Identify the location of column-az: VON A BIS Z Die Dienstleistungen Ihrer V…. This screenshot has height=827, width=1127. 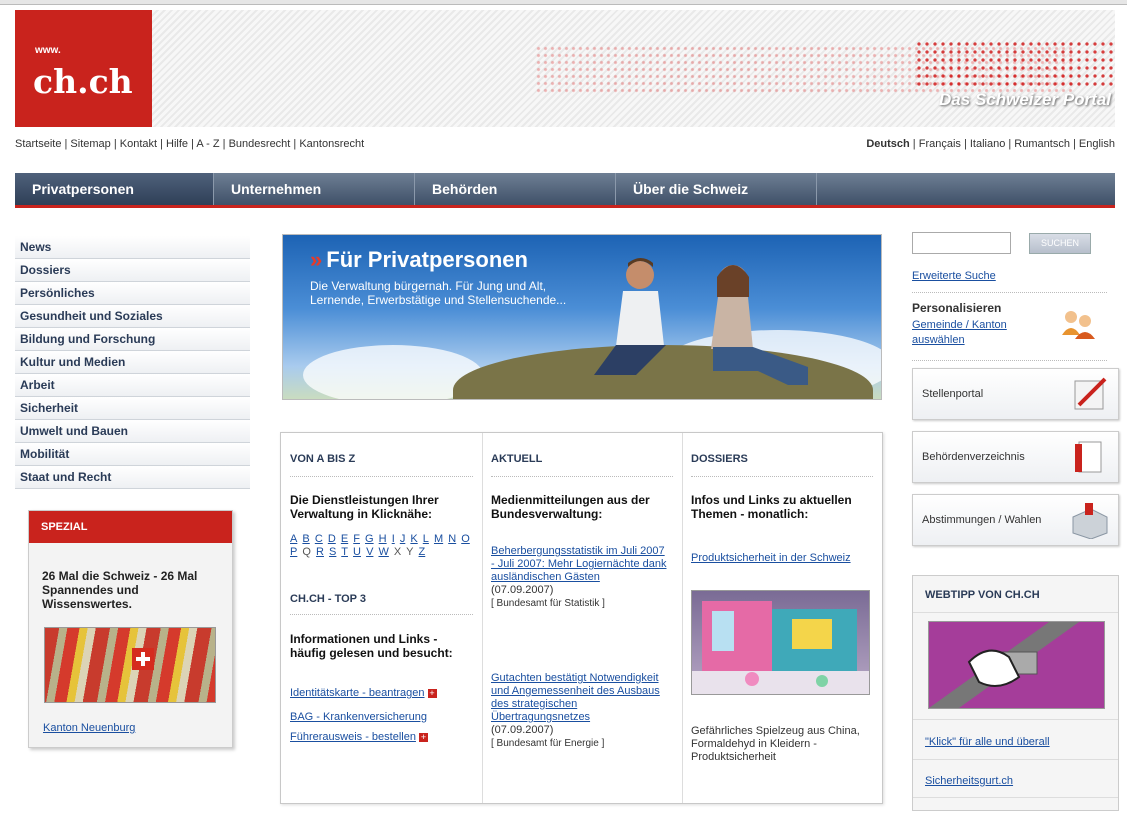
(382, 618).